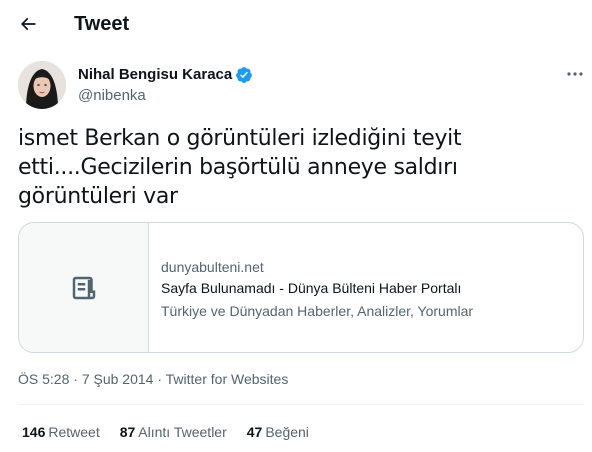  I want to click on avatar-image, so click(42, 85).